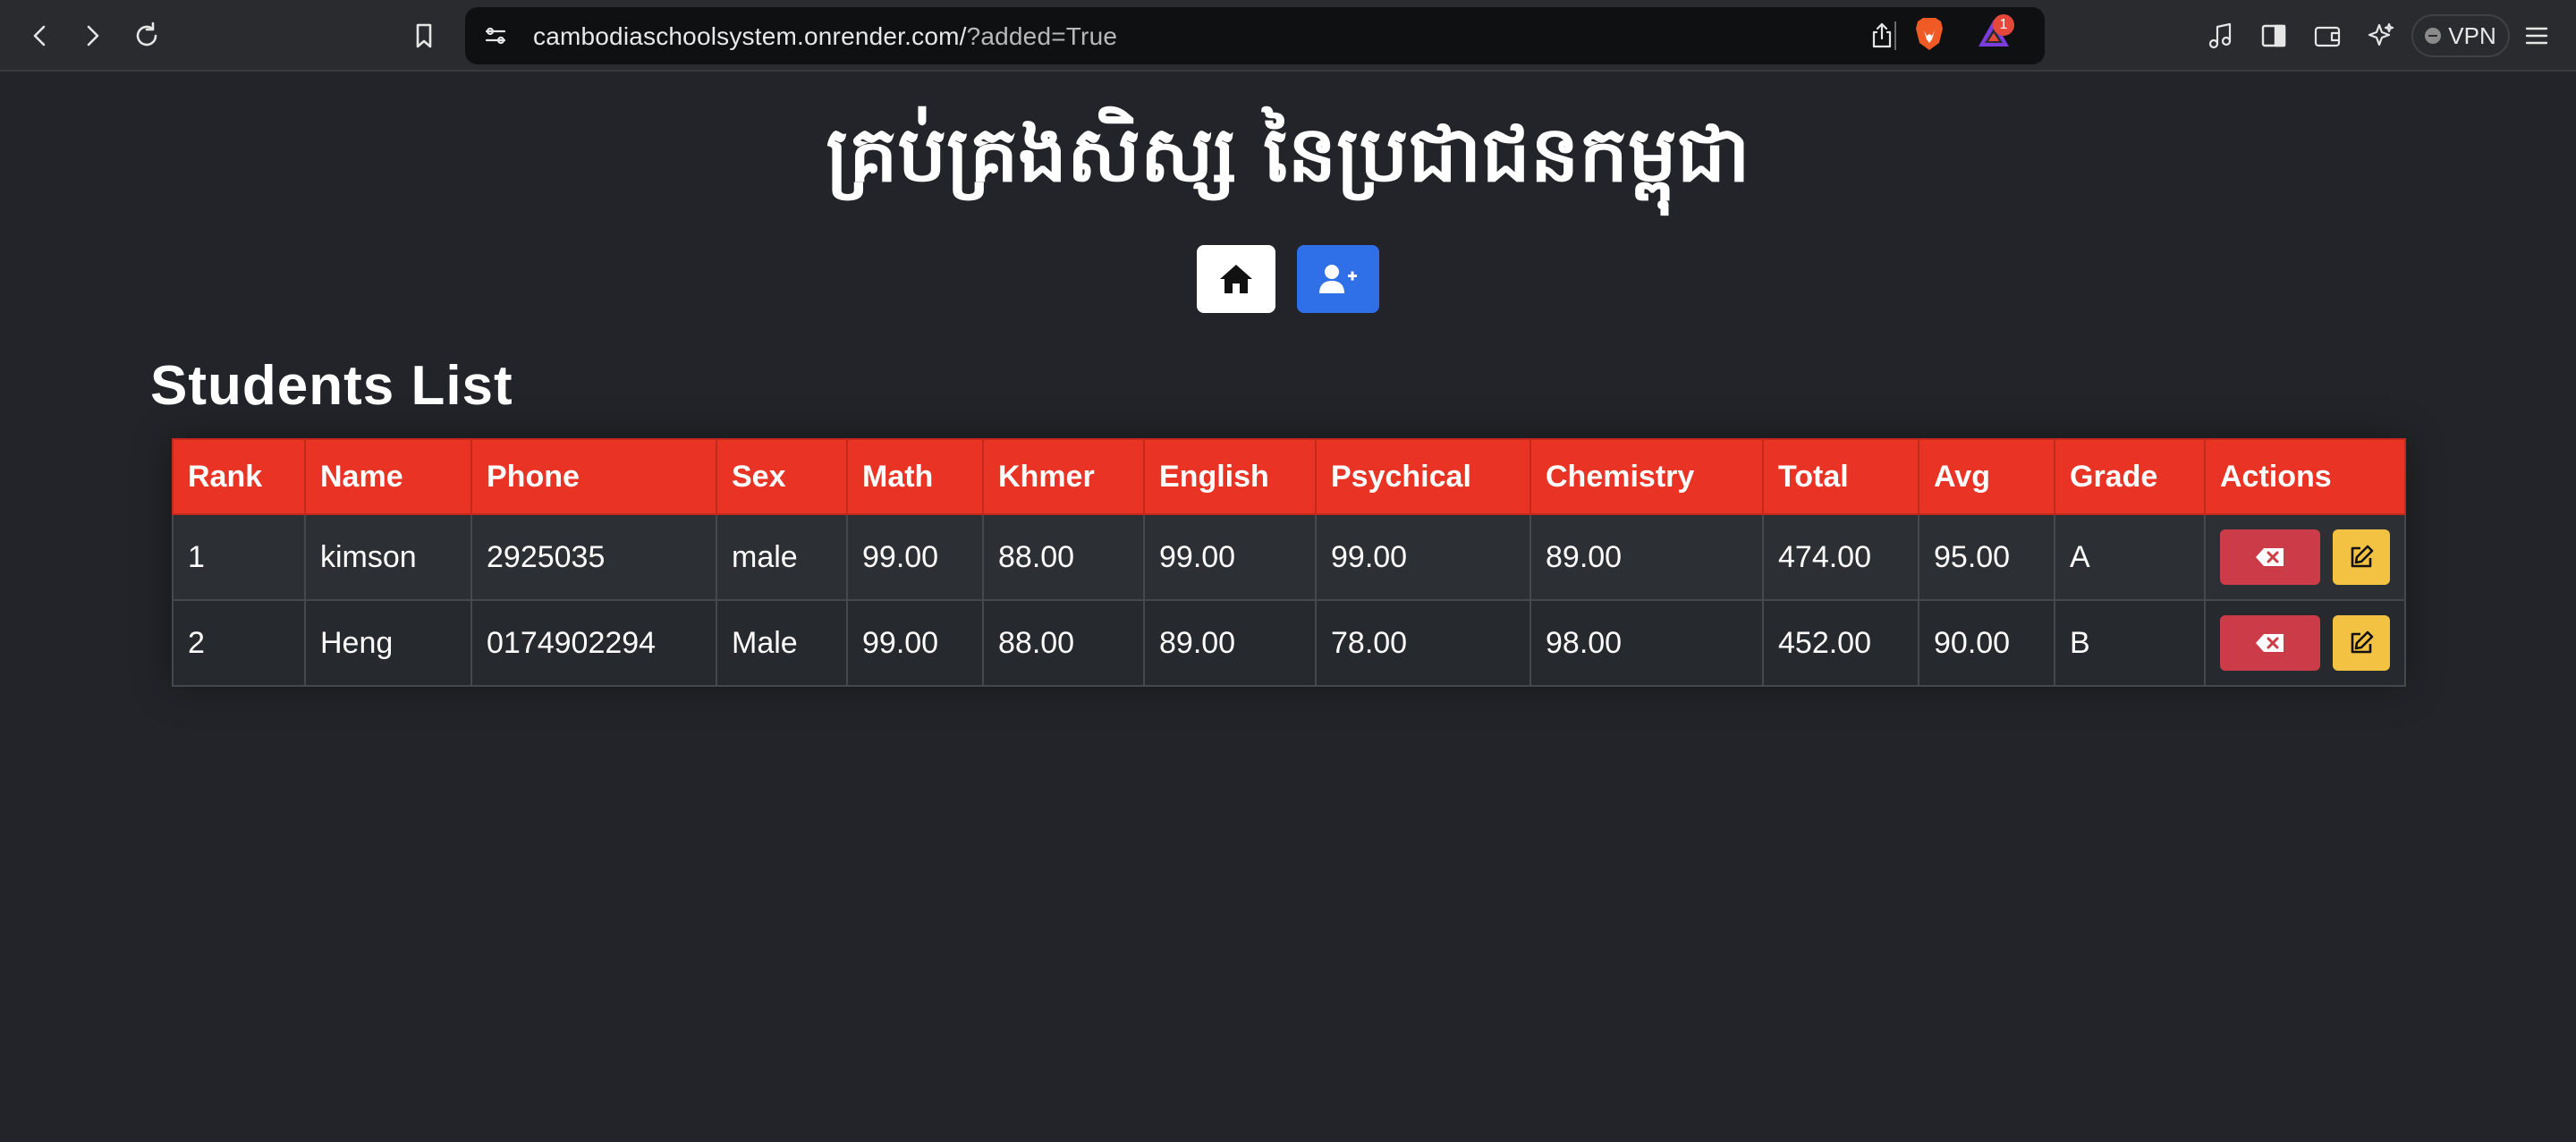 This screenshot has width=2576, height=1142. I want to click on cell-sex: Male, so click(782, 643).